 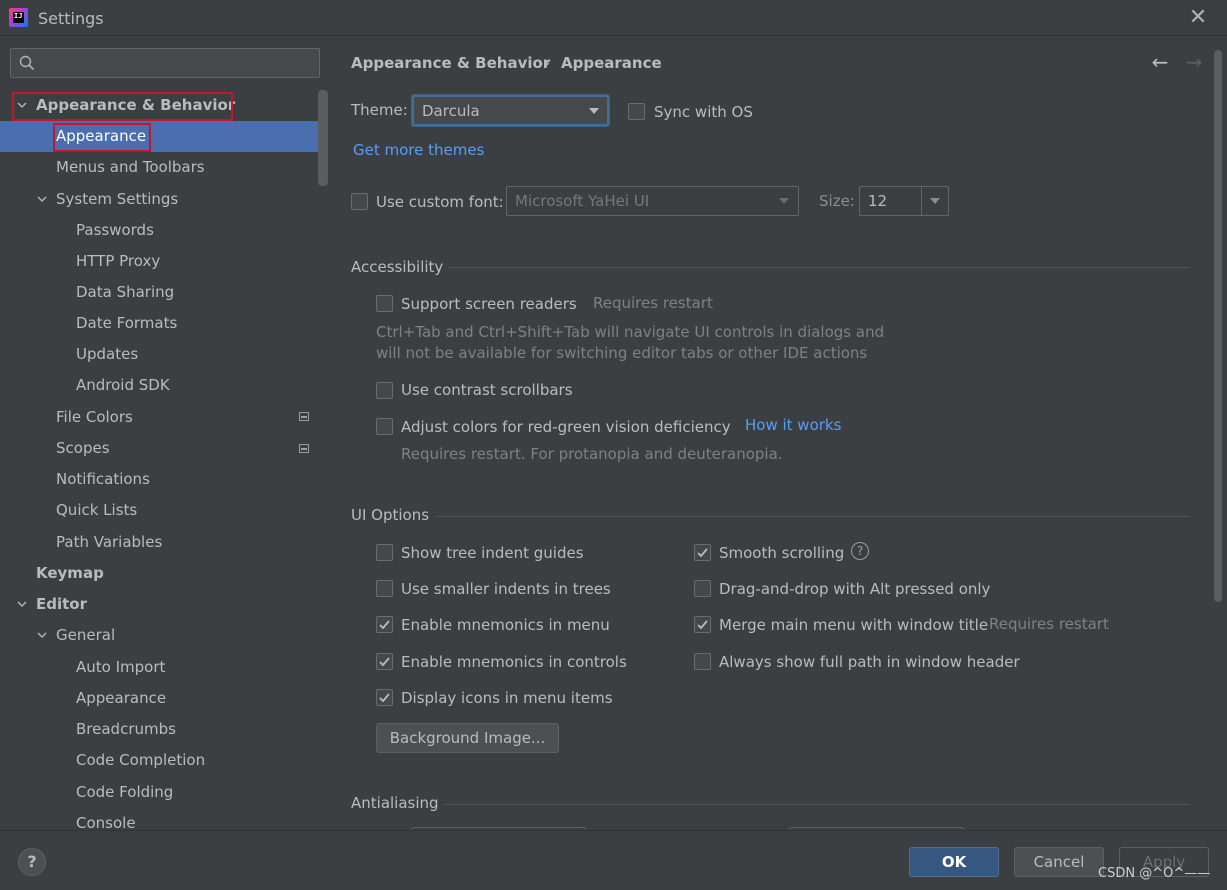 What do you see at coordinates (32, 862) in the screenshot?
I see `help-button: ?` at bounding box center [32, 862].